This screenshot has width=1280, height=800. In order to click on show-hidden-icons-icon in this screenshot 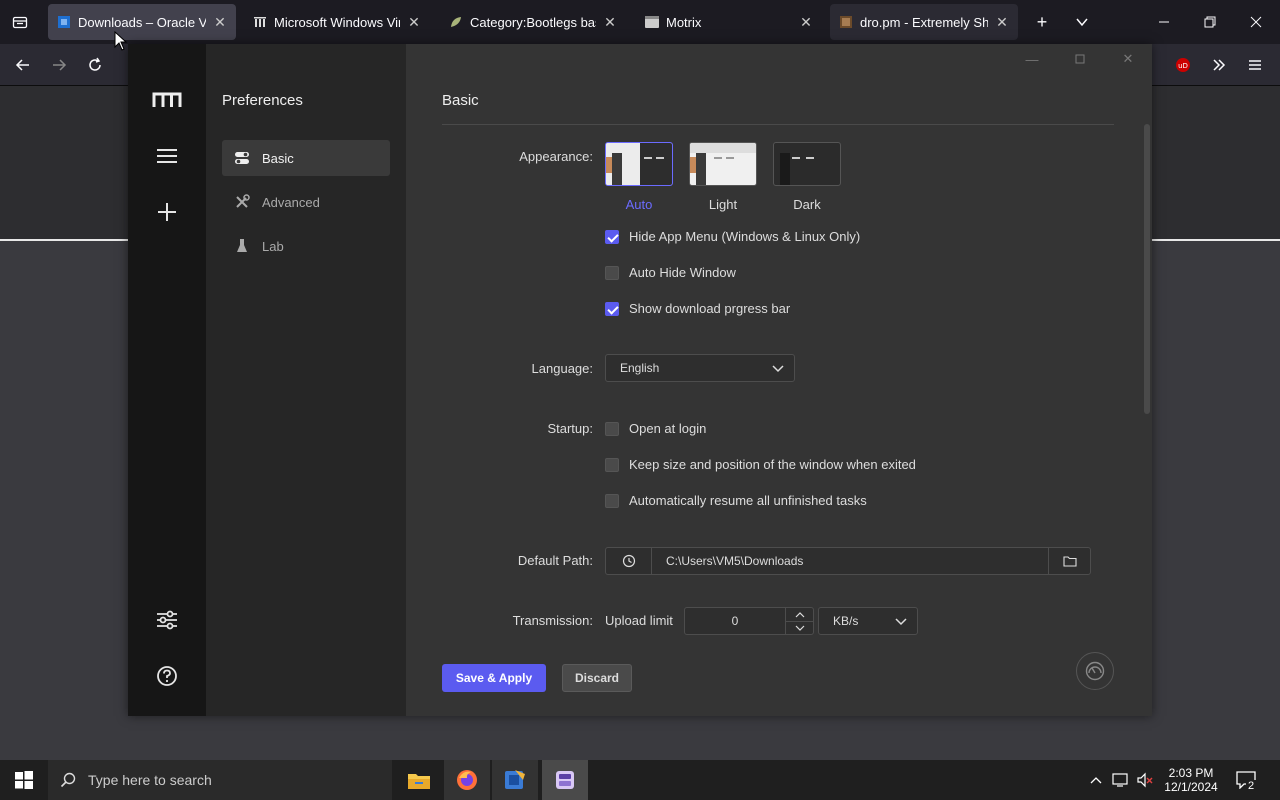, I will do `click(1096, 780)`.